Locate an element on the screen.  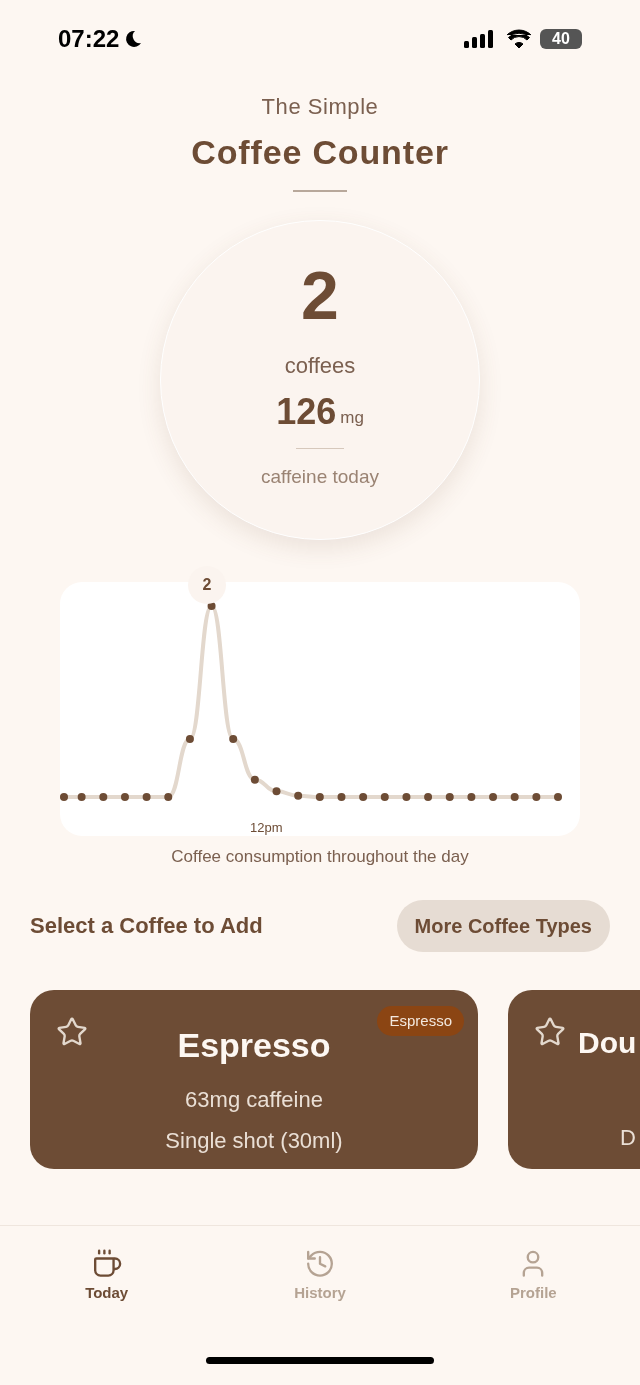
chart-caption: Coffee consumption throughout the day is located at coordinates (320, 857).